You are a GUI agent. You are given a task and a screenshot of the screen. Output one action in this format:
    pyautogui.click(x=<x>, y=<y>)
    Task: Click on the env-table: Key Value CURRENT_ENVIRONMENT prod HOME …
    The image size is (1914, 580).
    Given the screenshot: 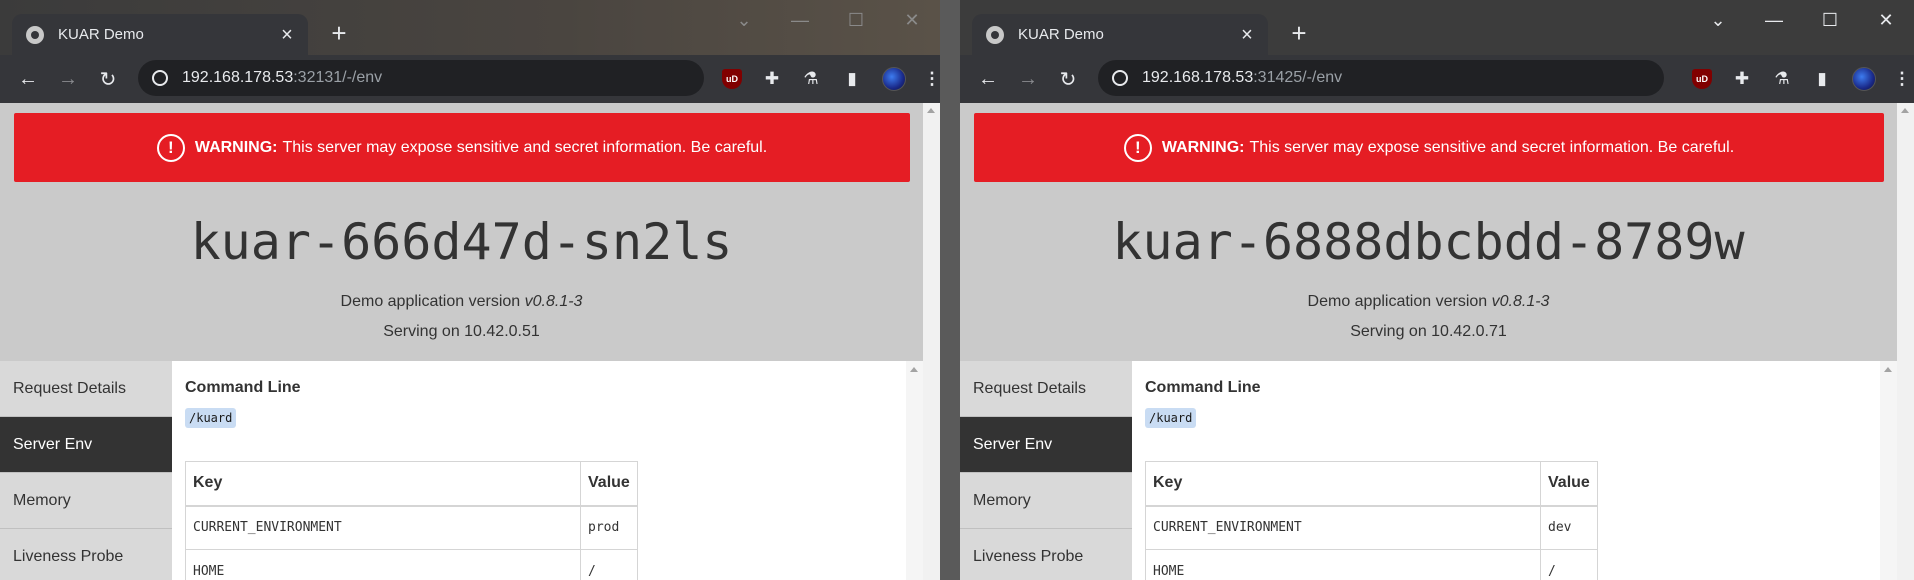 What is the action you would take?
    pyautogui.click(x=411, y=520)
    